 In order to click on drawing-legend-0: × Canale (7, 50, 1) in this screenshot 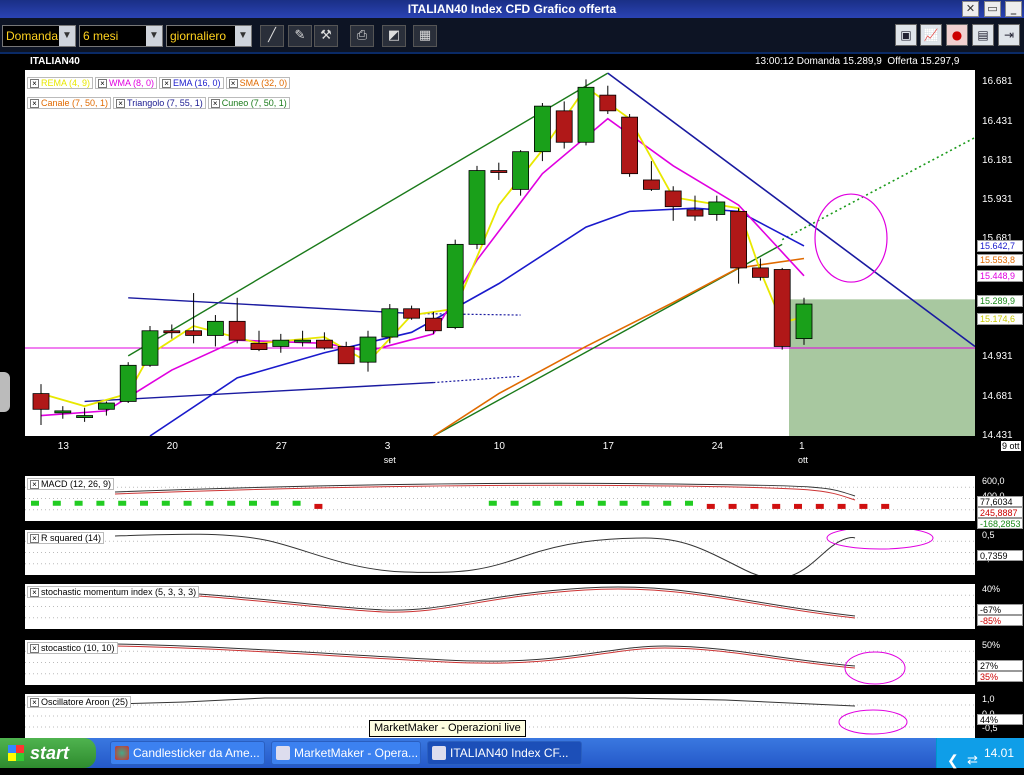, I will do `click(69, 103)`.